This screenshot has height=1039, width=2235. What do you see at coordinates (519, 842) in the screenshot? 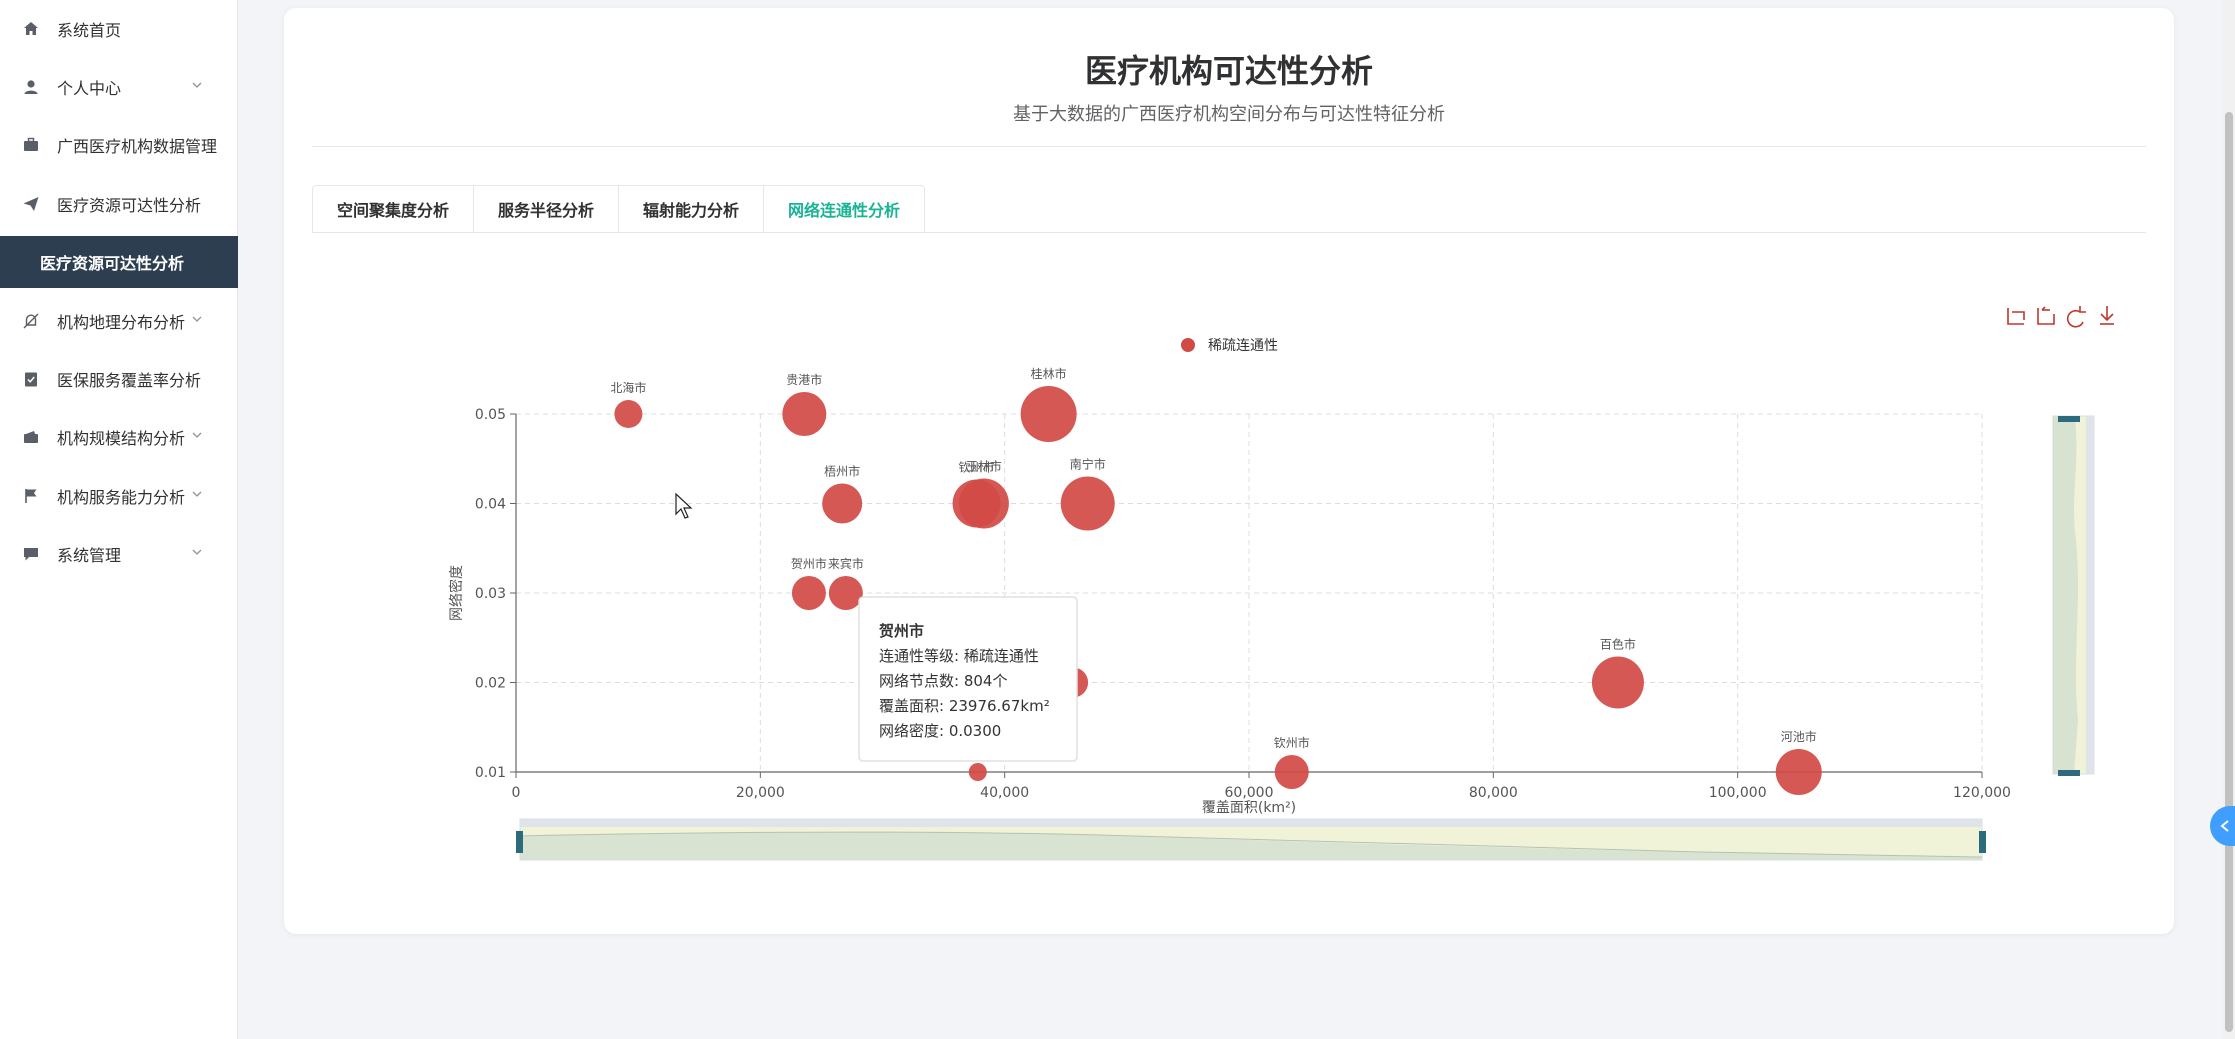
I see `slider-handle-left` at bounding box center [519, 842].